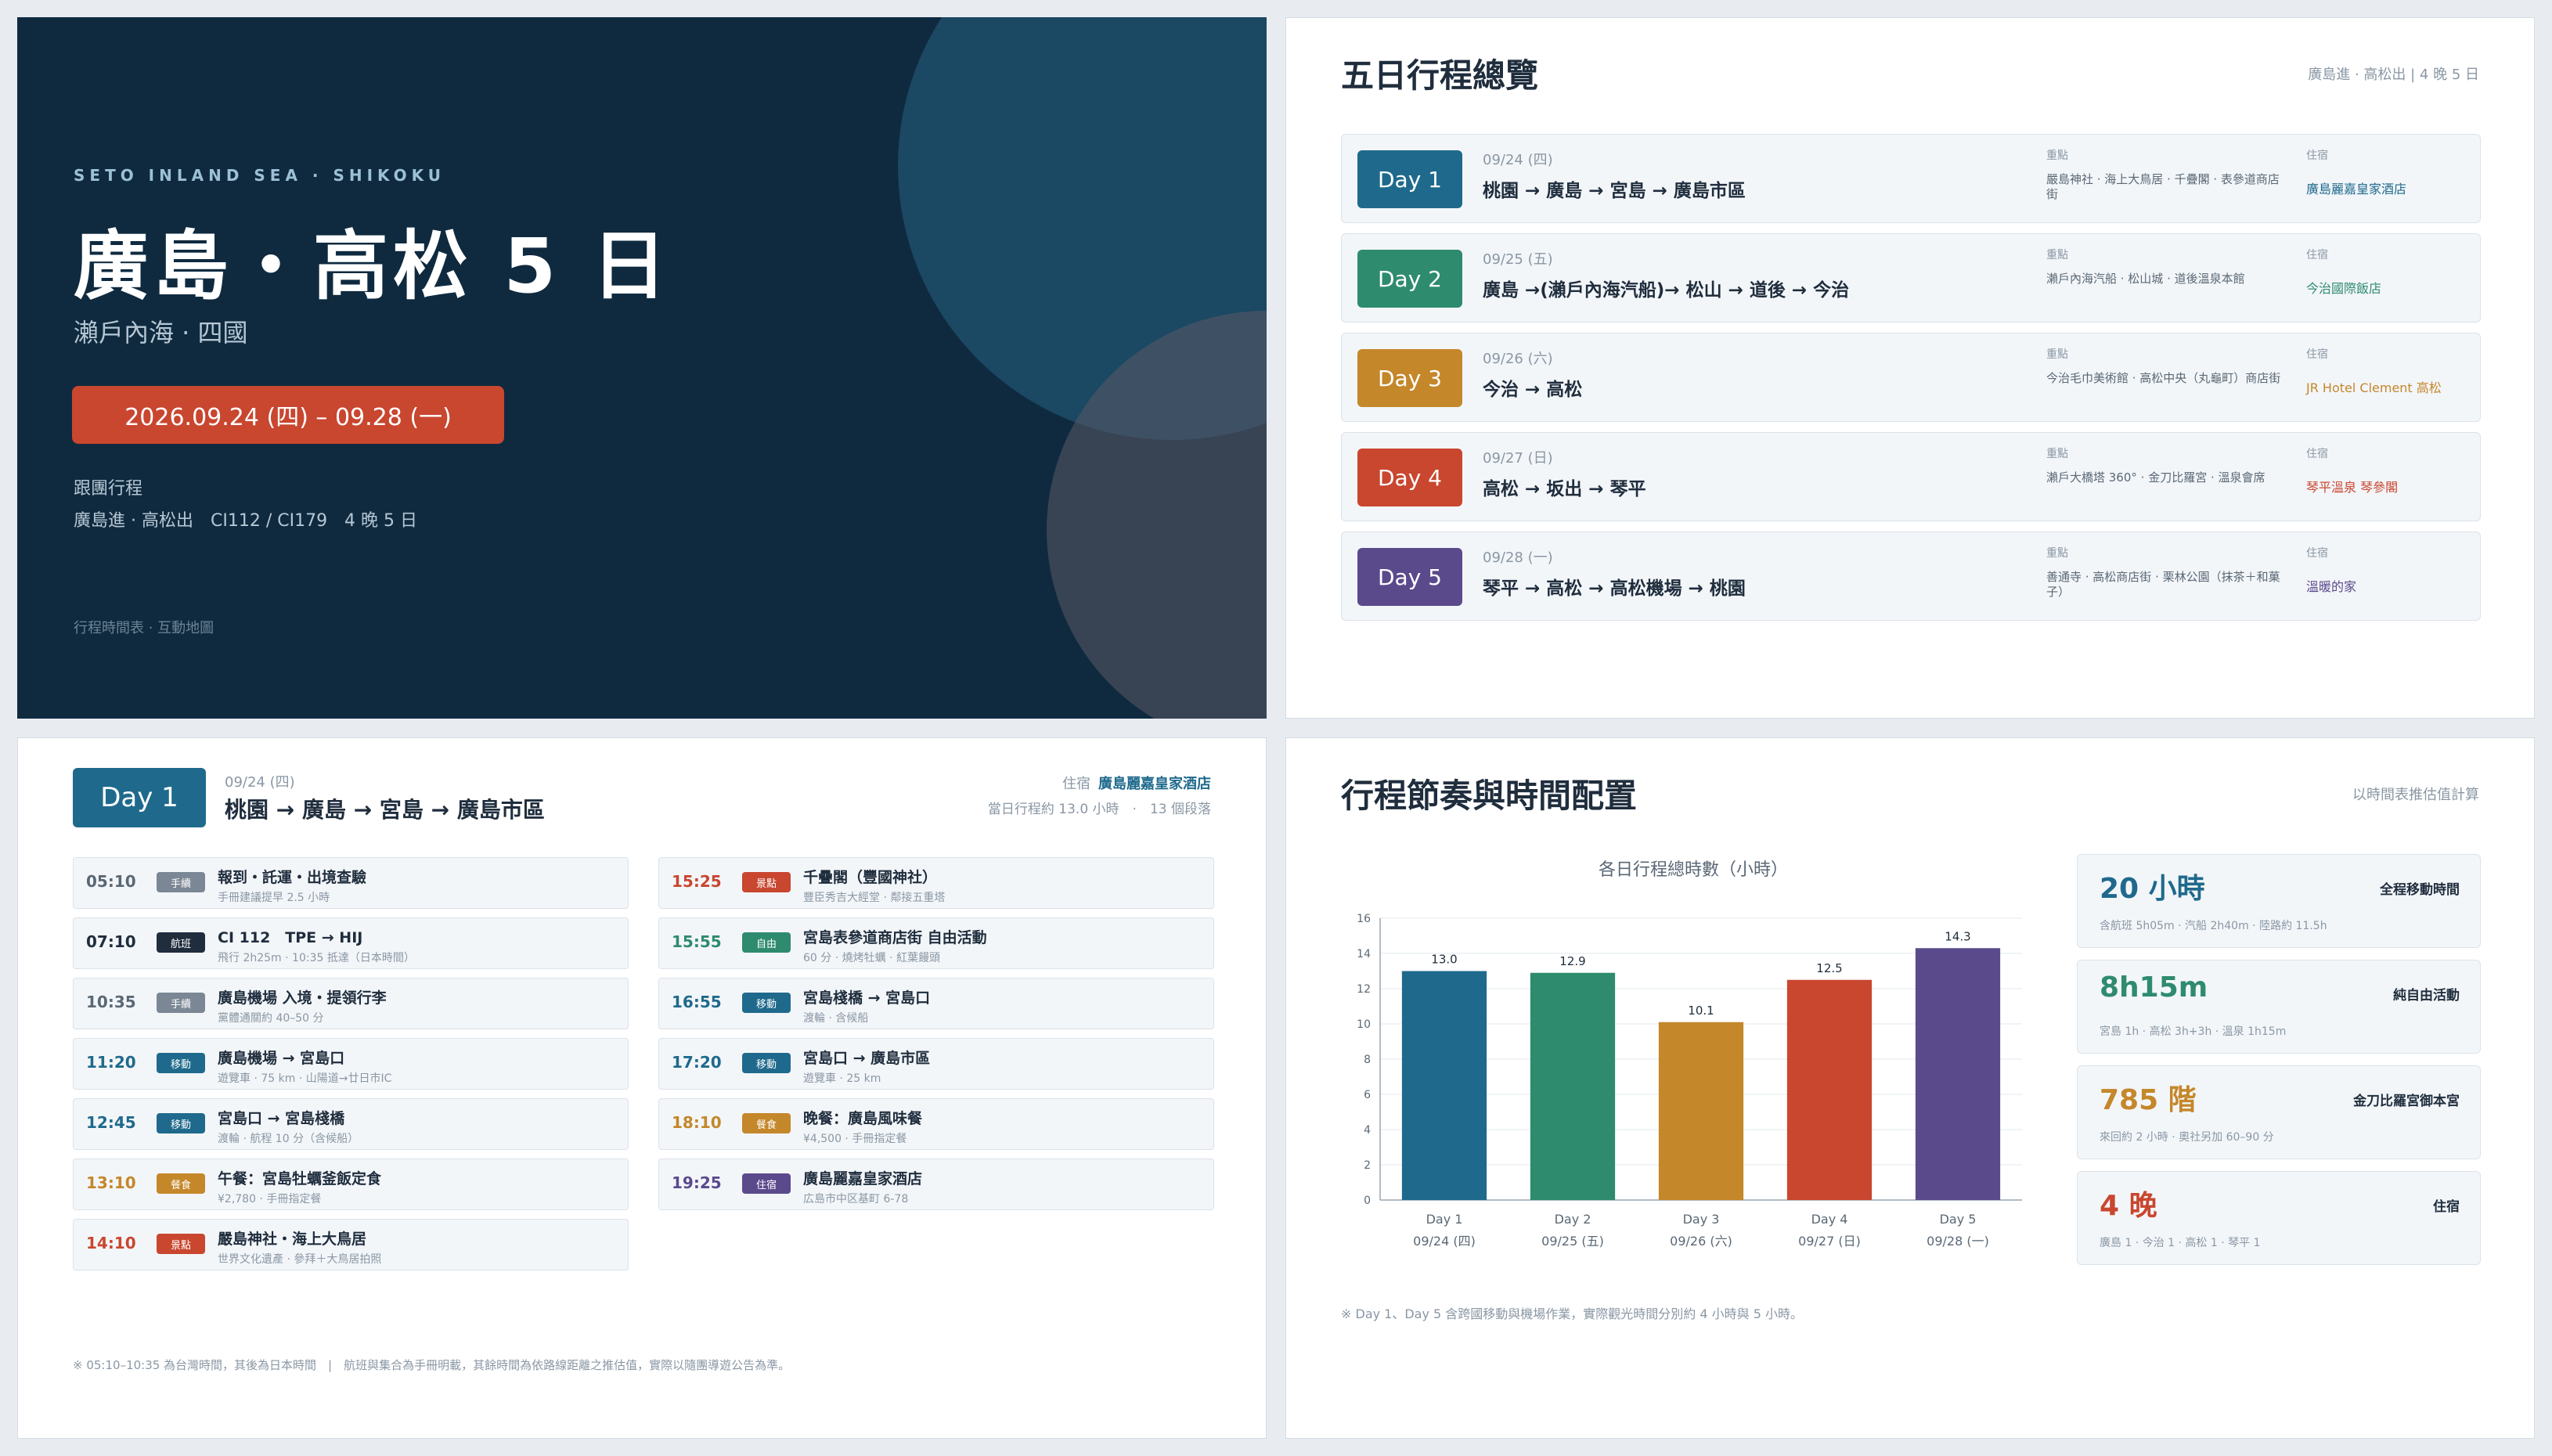  Describe the element at coordinates (936, 1064) in the screenshot. I see `timeline-event: 17:20 移動 宮島口 → 廣島市區 遊覽車 · 25 km` at that location.